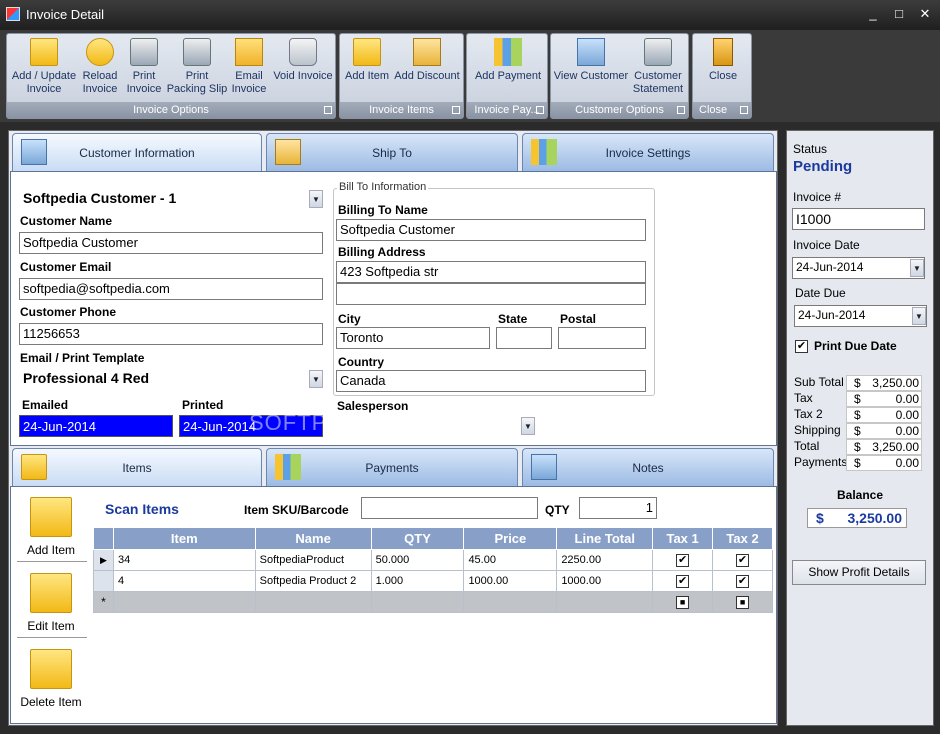  I want to click on summary-row-total: Total $3,250.00, so click(864, 447).